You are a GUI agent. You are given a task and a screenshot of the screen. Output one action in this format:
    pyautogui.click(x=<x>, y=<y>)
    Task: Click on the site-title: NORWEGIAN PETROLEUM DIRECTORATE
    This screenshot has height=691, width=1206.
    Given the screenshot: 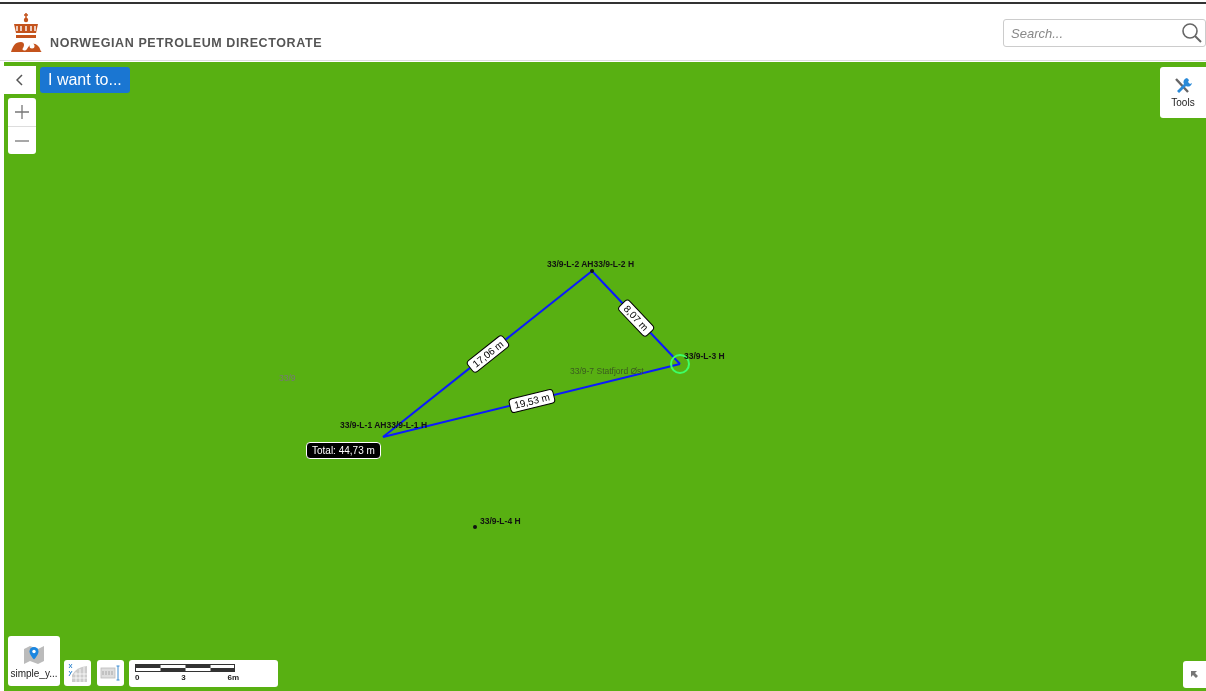 What is the action you would take?
    pyautogui.click(x=186, y=44)
    